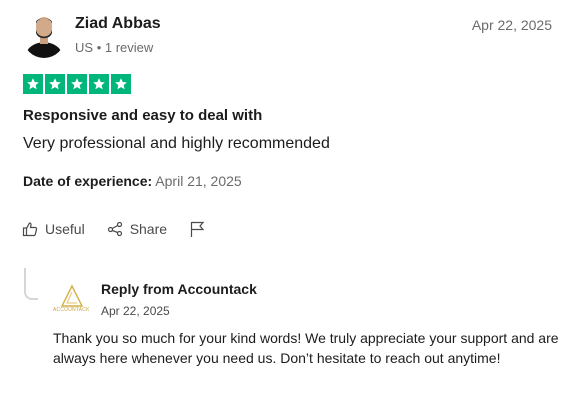 This screenshot has height=400, width=571. What do you see at coordinates (88, 181) in the screenshot?
I see `experience-label: Date of experience:` at bounding box center [88, 181].